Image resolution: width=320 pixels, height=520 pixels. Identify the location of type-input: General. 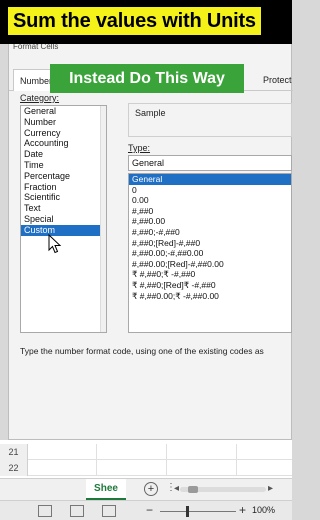
(210, 163).